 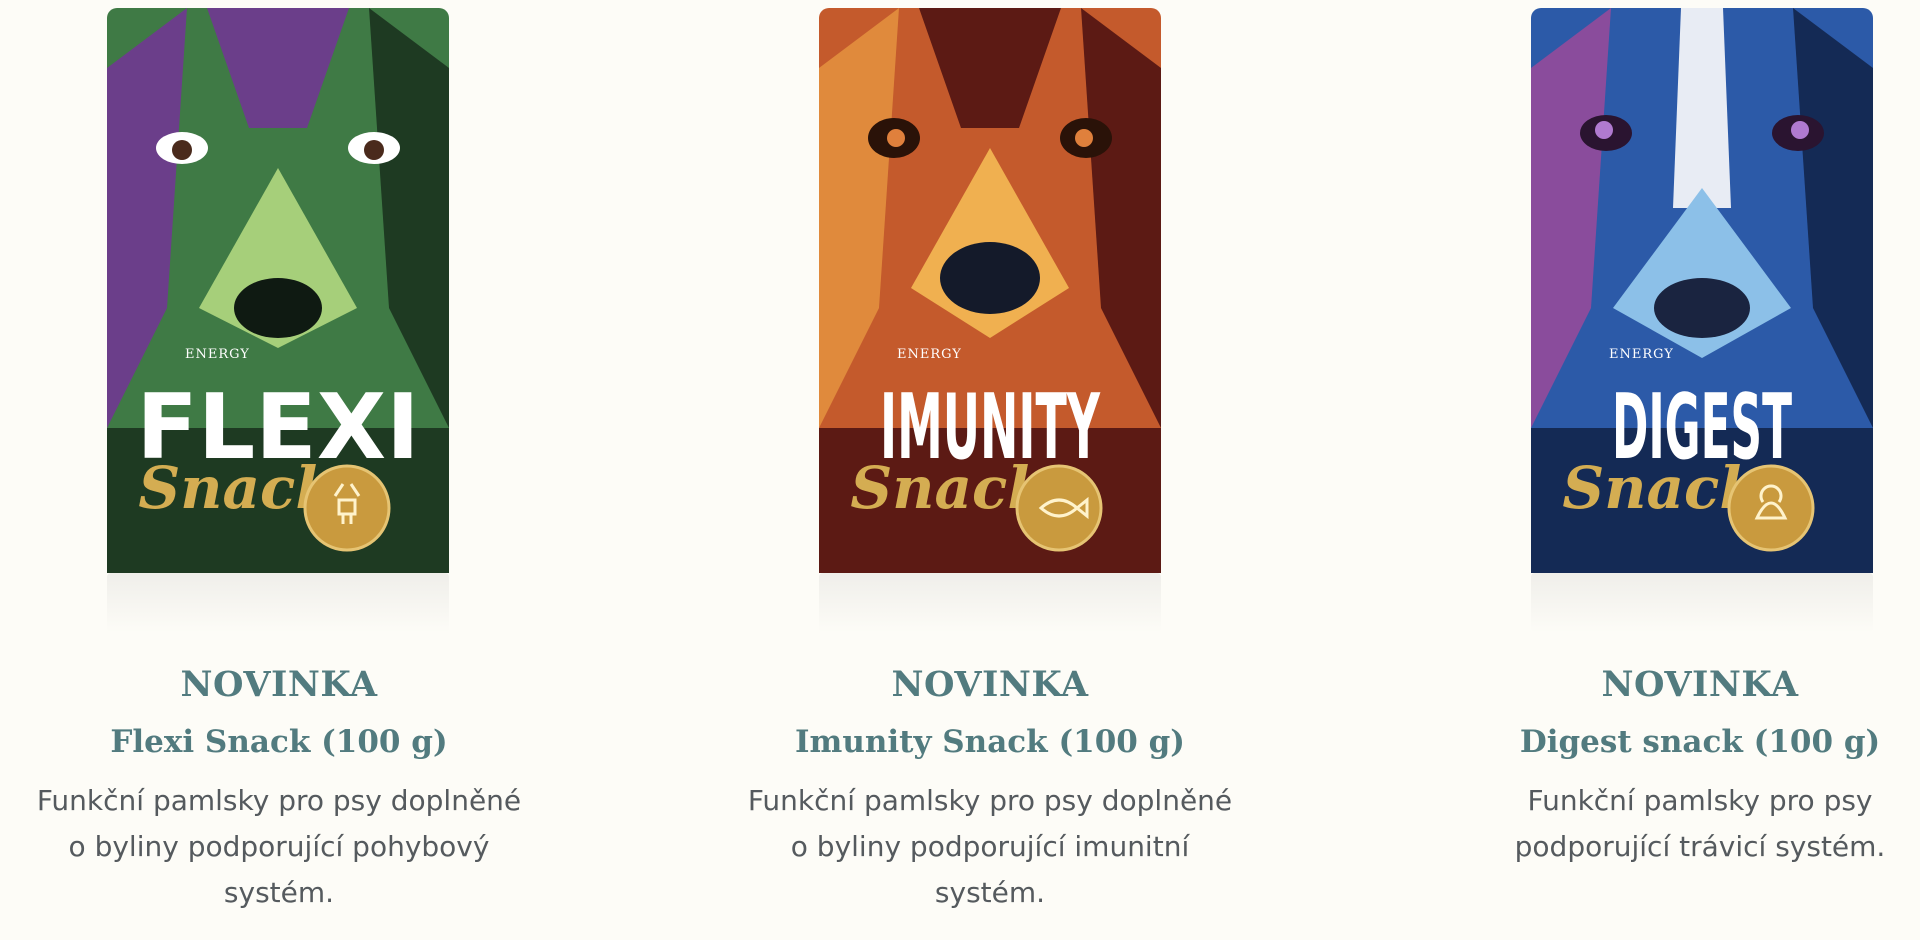 I want to click on pack-shape-forehead, so click(x=1702, y=108).